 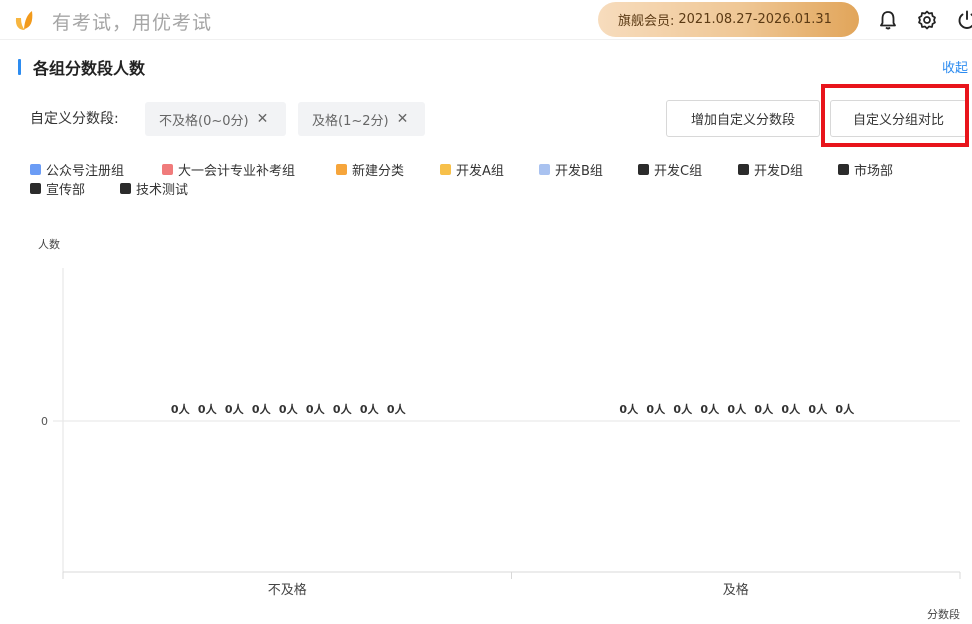 I want to click on legend-label: 开发A组, so click(x=480, y=171).